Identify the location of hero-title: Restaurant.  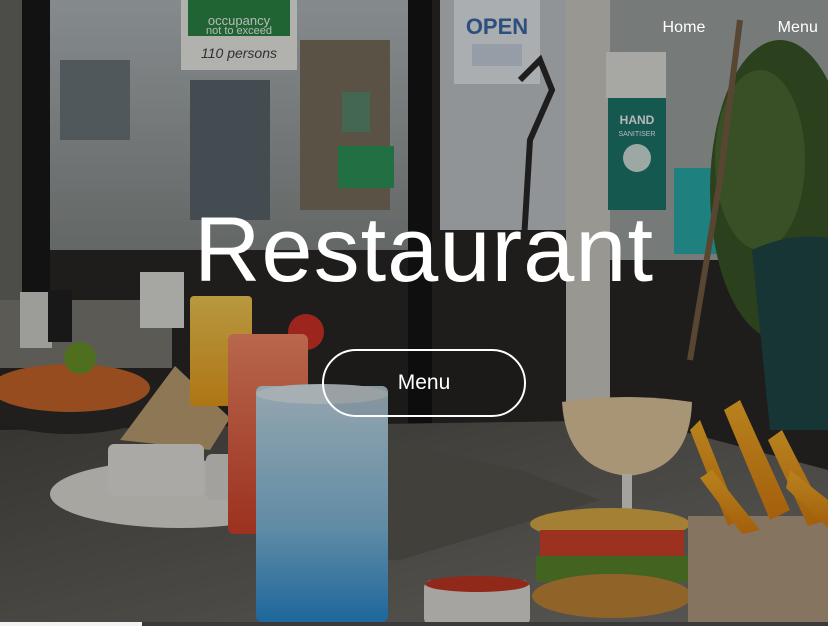
(424, 250).